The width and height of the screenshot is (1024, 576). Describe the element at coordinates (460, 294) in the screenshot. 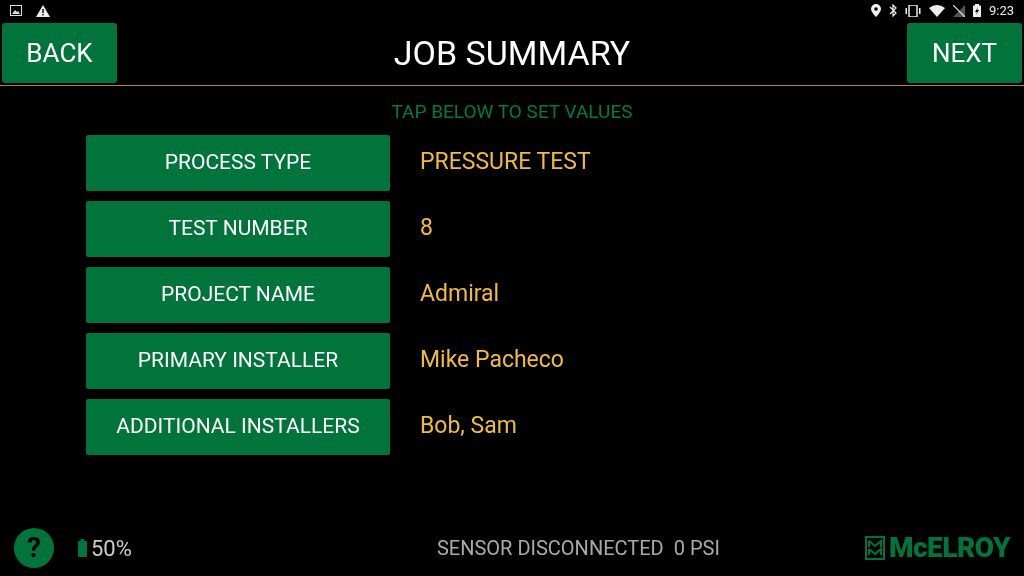

I see `field-value: Admiral` at that location.